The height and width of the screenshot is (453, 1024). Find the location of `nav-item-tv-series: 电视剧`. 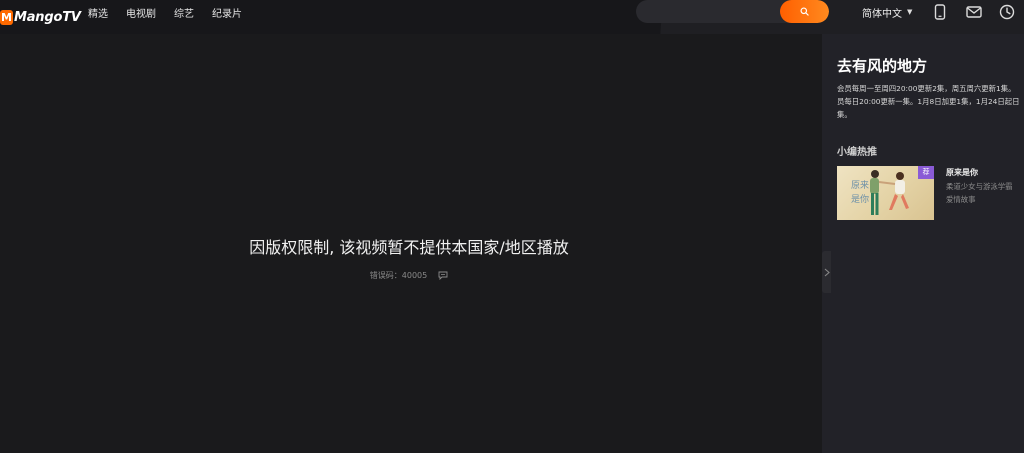

nav-item-tv-series: 电视剧 is located at coordinates (141, 12).